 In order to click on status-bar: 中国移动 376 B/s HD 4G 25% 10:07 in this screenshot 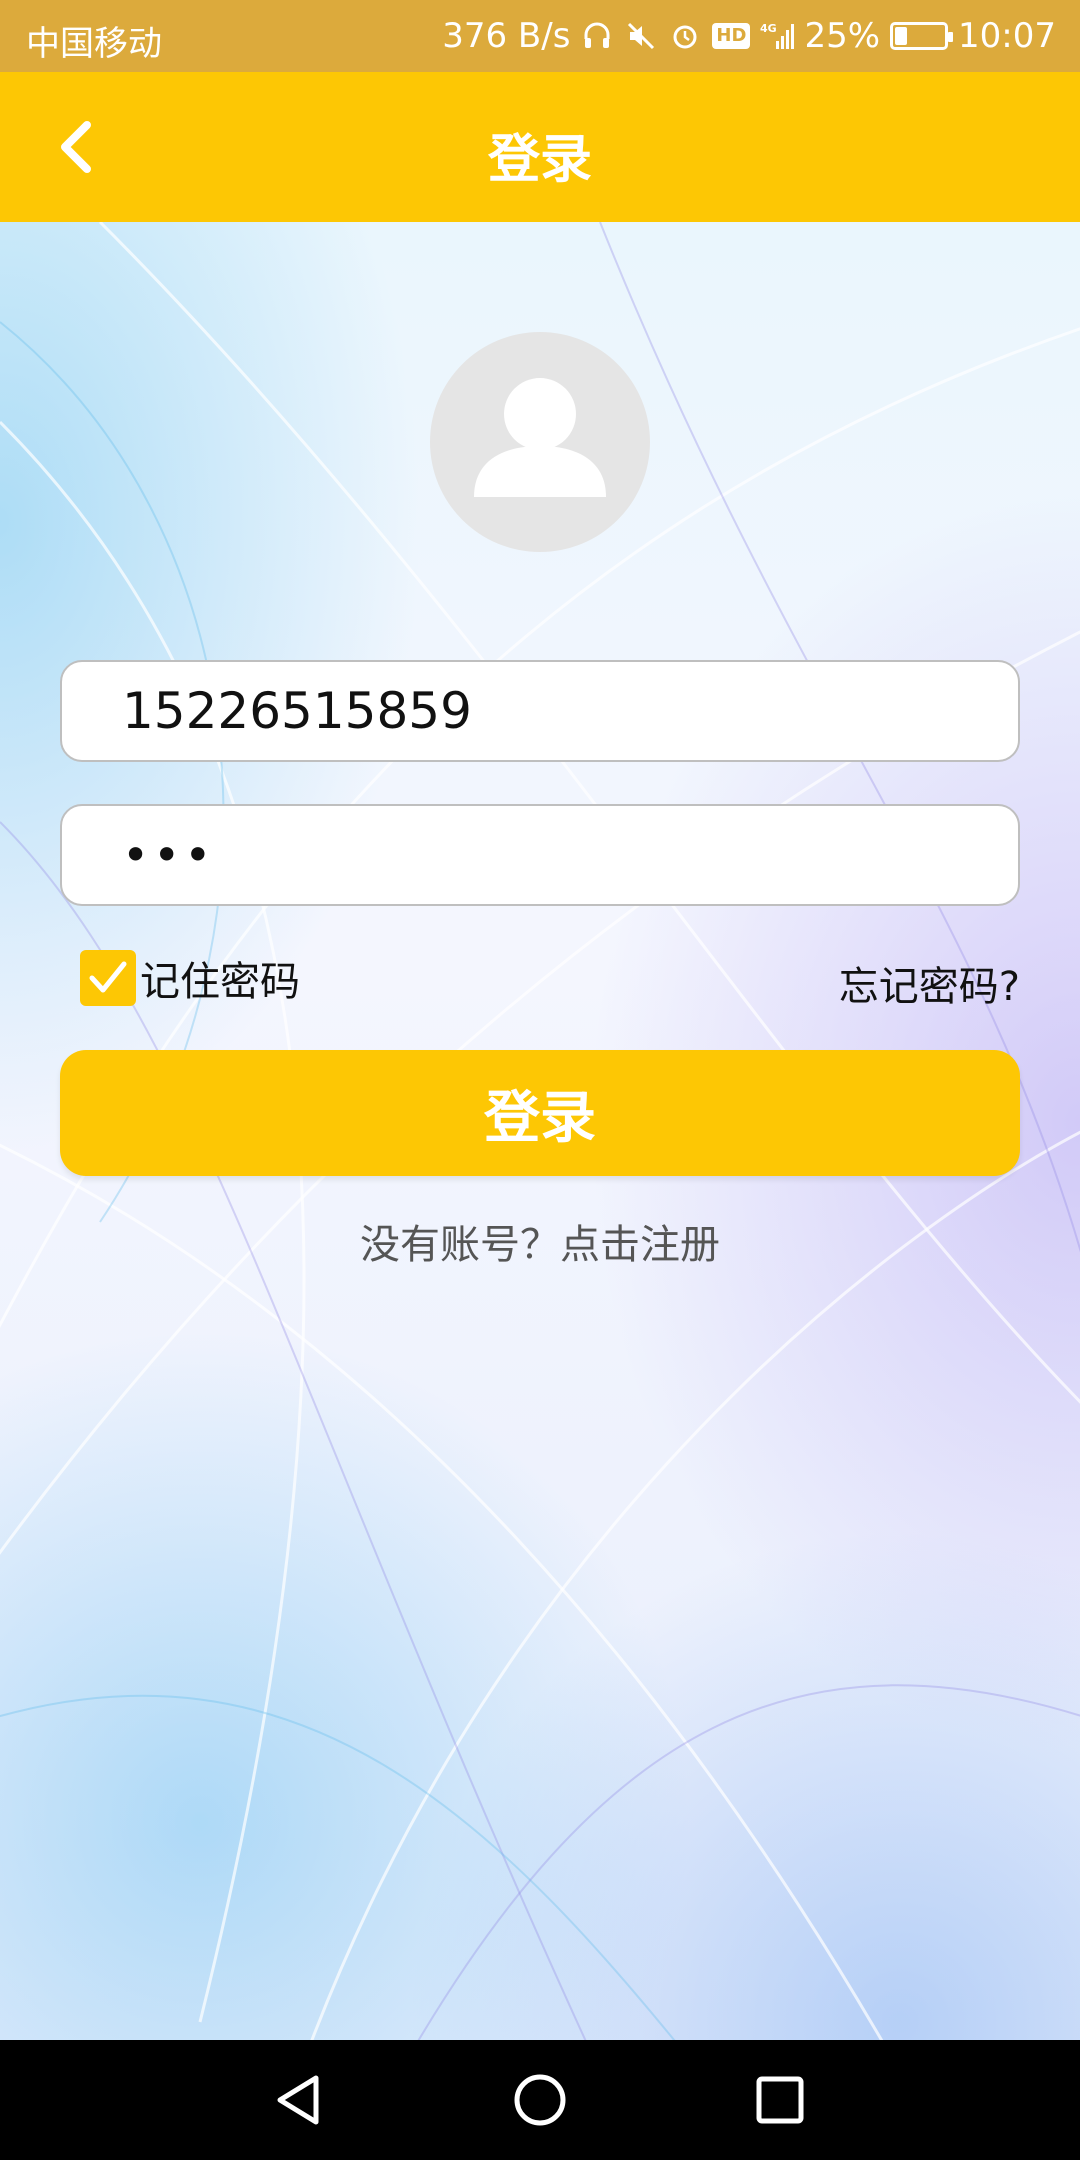, I will do `click(540, 36)`.